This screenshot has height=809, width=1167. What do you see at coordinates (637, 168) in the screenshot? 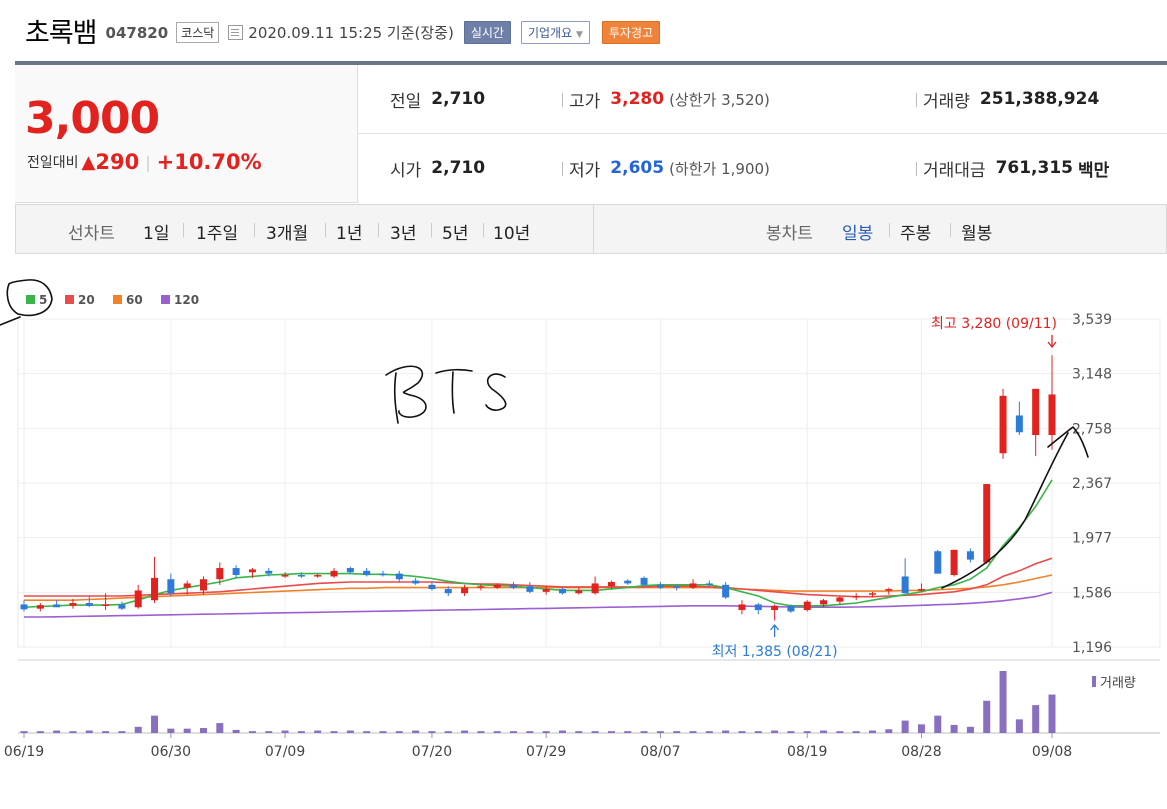
I see `low-value: 2,605` at bounding box center [637, 168].